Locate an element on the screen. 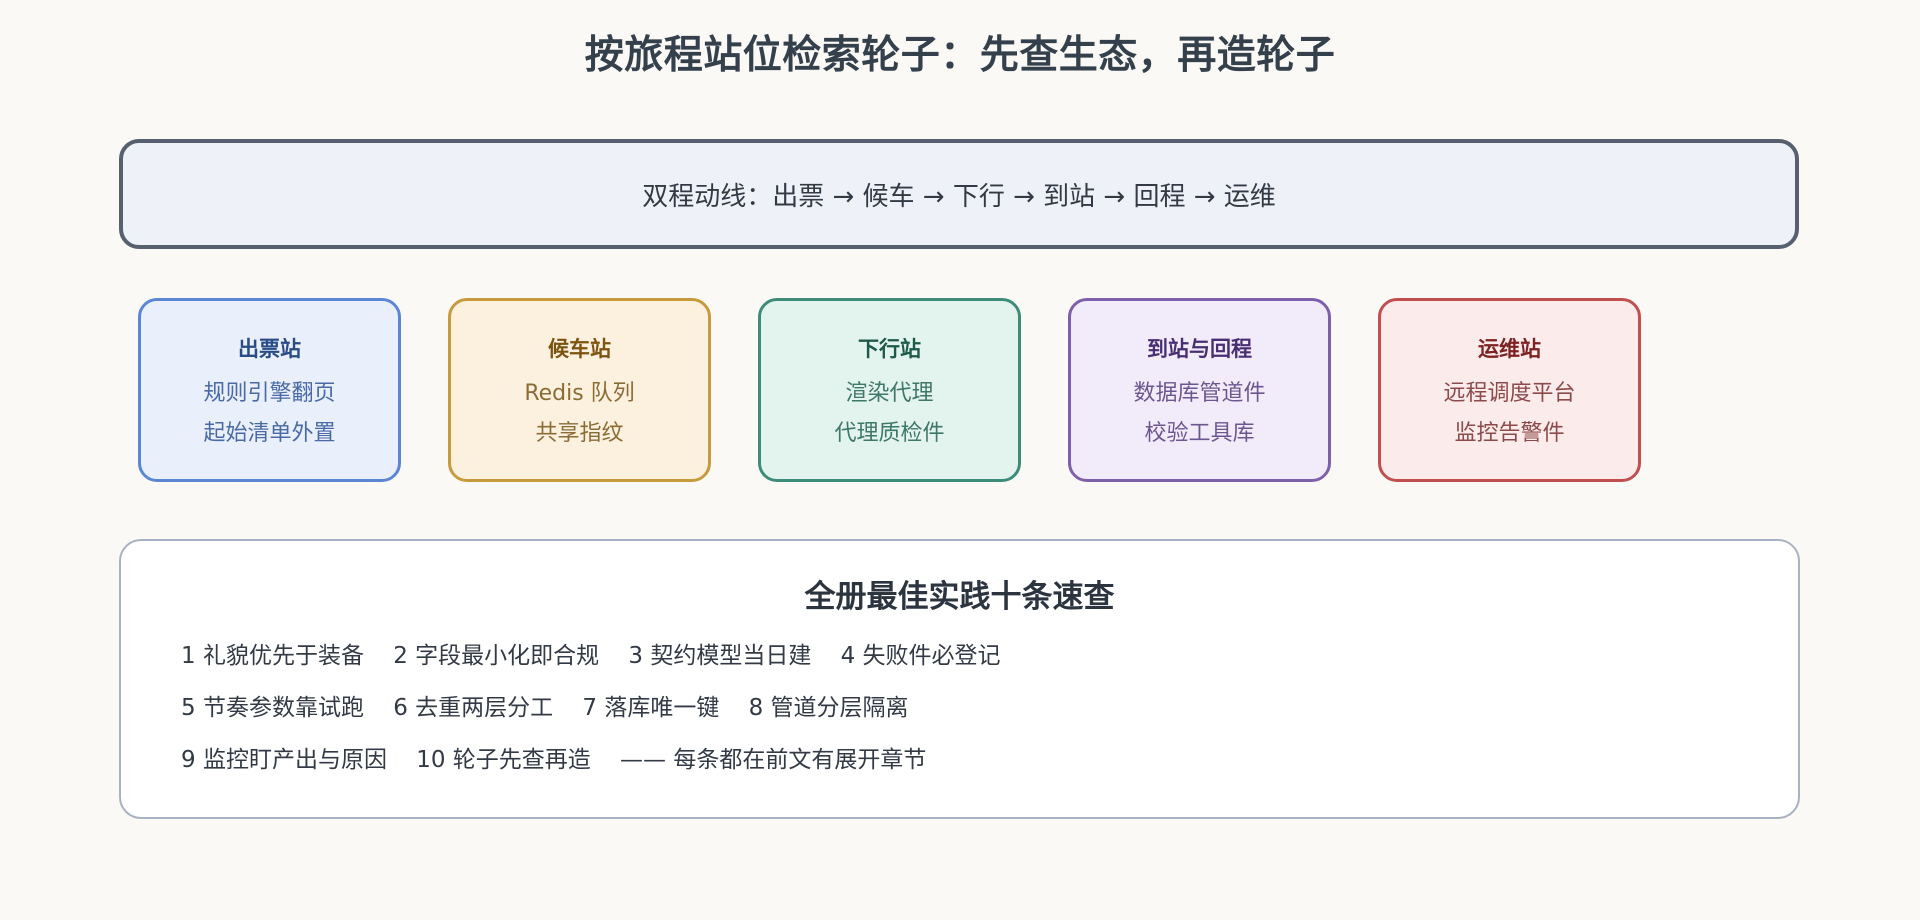  station-item: Redis 队列 is located at coordinates (579, 393).